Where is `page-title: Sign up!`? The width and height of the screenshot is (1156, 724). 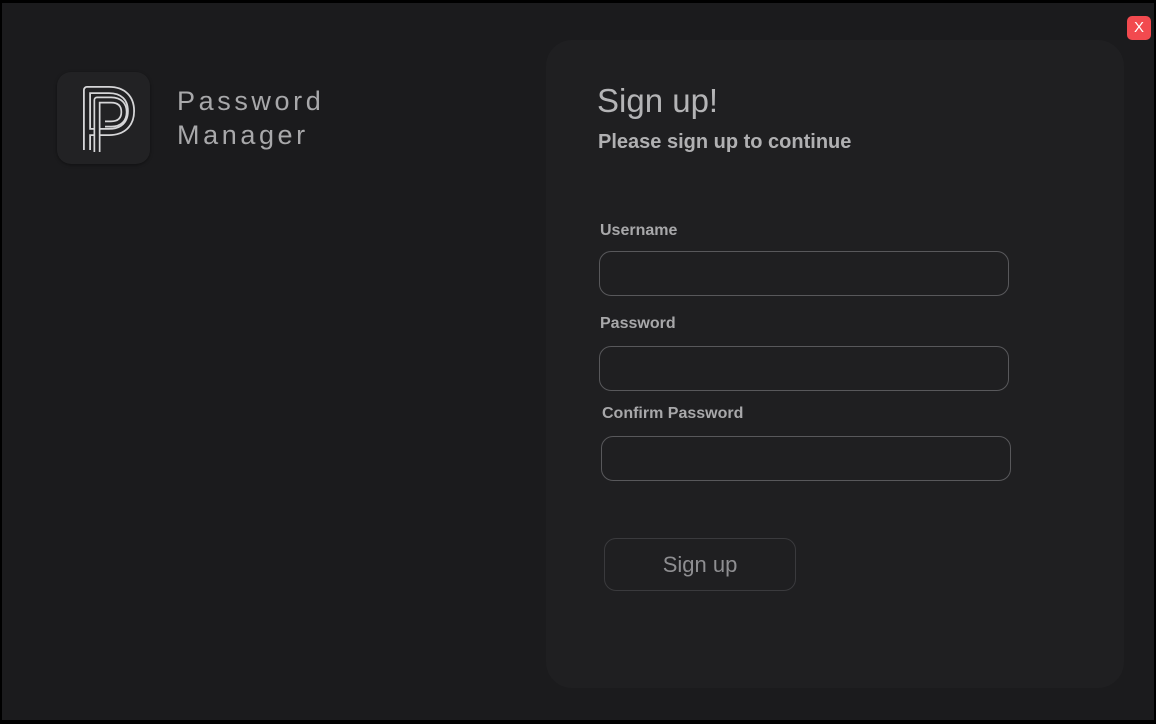
page-title: Sign up! is located at coordinates (658, 100).